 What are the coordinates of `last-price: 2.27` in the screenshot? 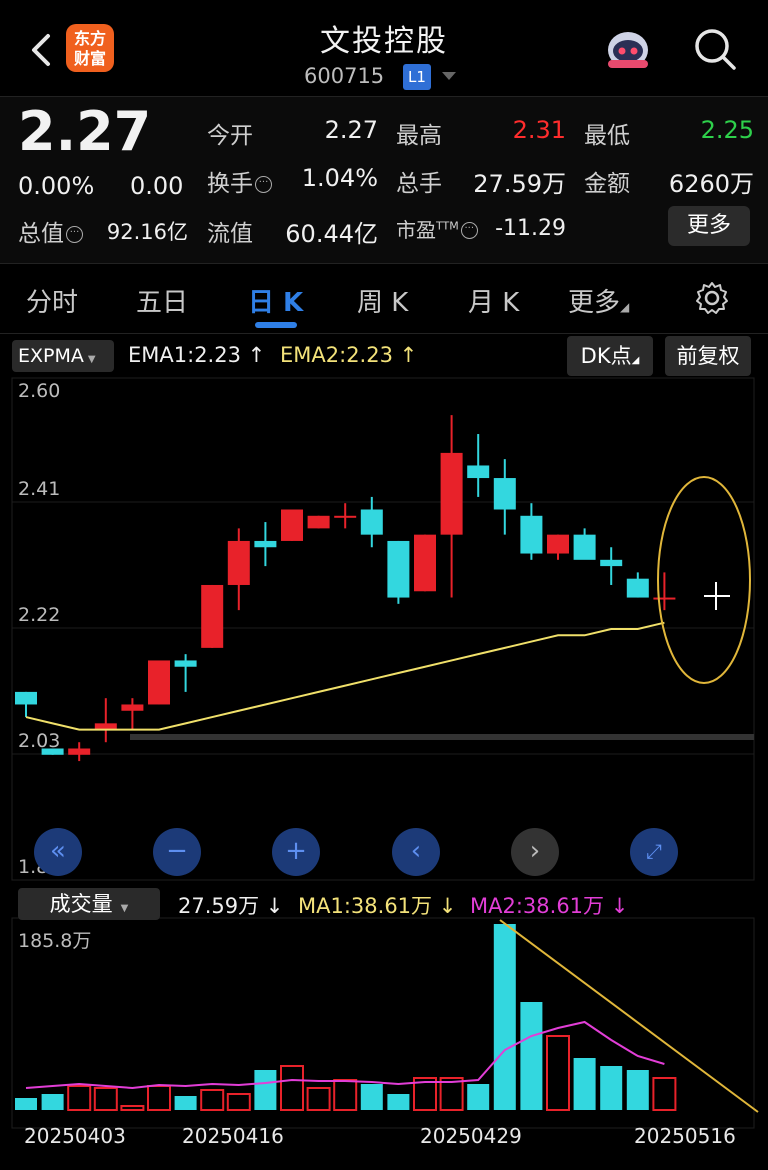 It's located at (85, 131).